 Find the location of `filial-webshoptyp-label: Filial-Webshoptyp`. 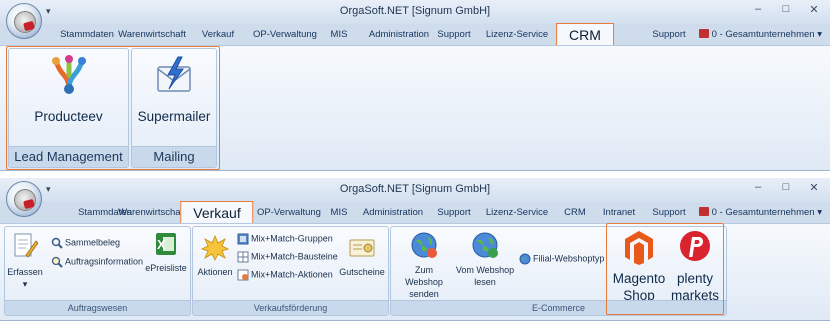

filial-webshoptyp-label: Filial-Webshoptyp is located at coordinates (569, 258).